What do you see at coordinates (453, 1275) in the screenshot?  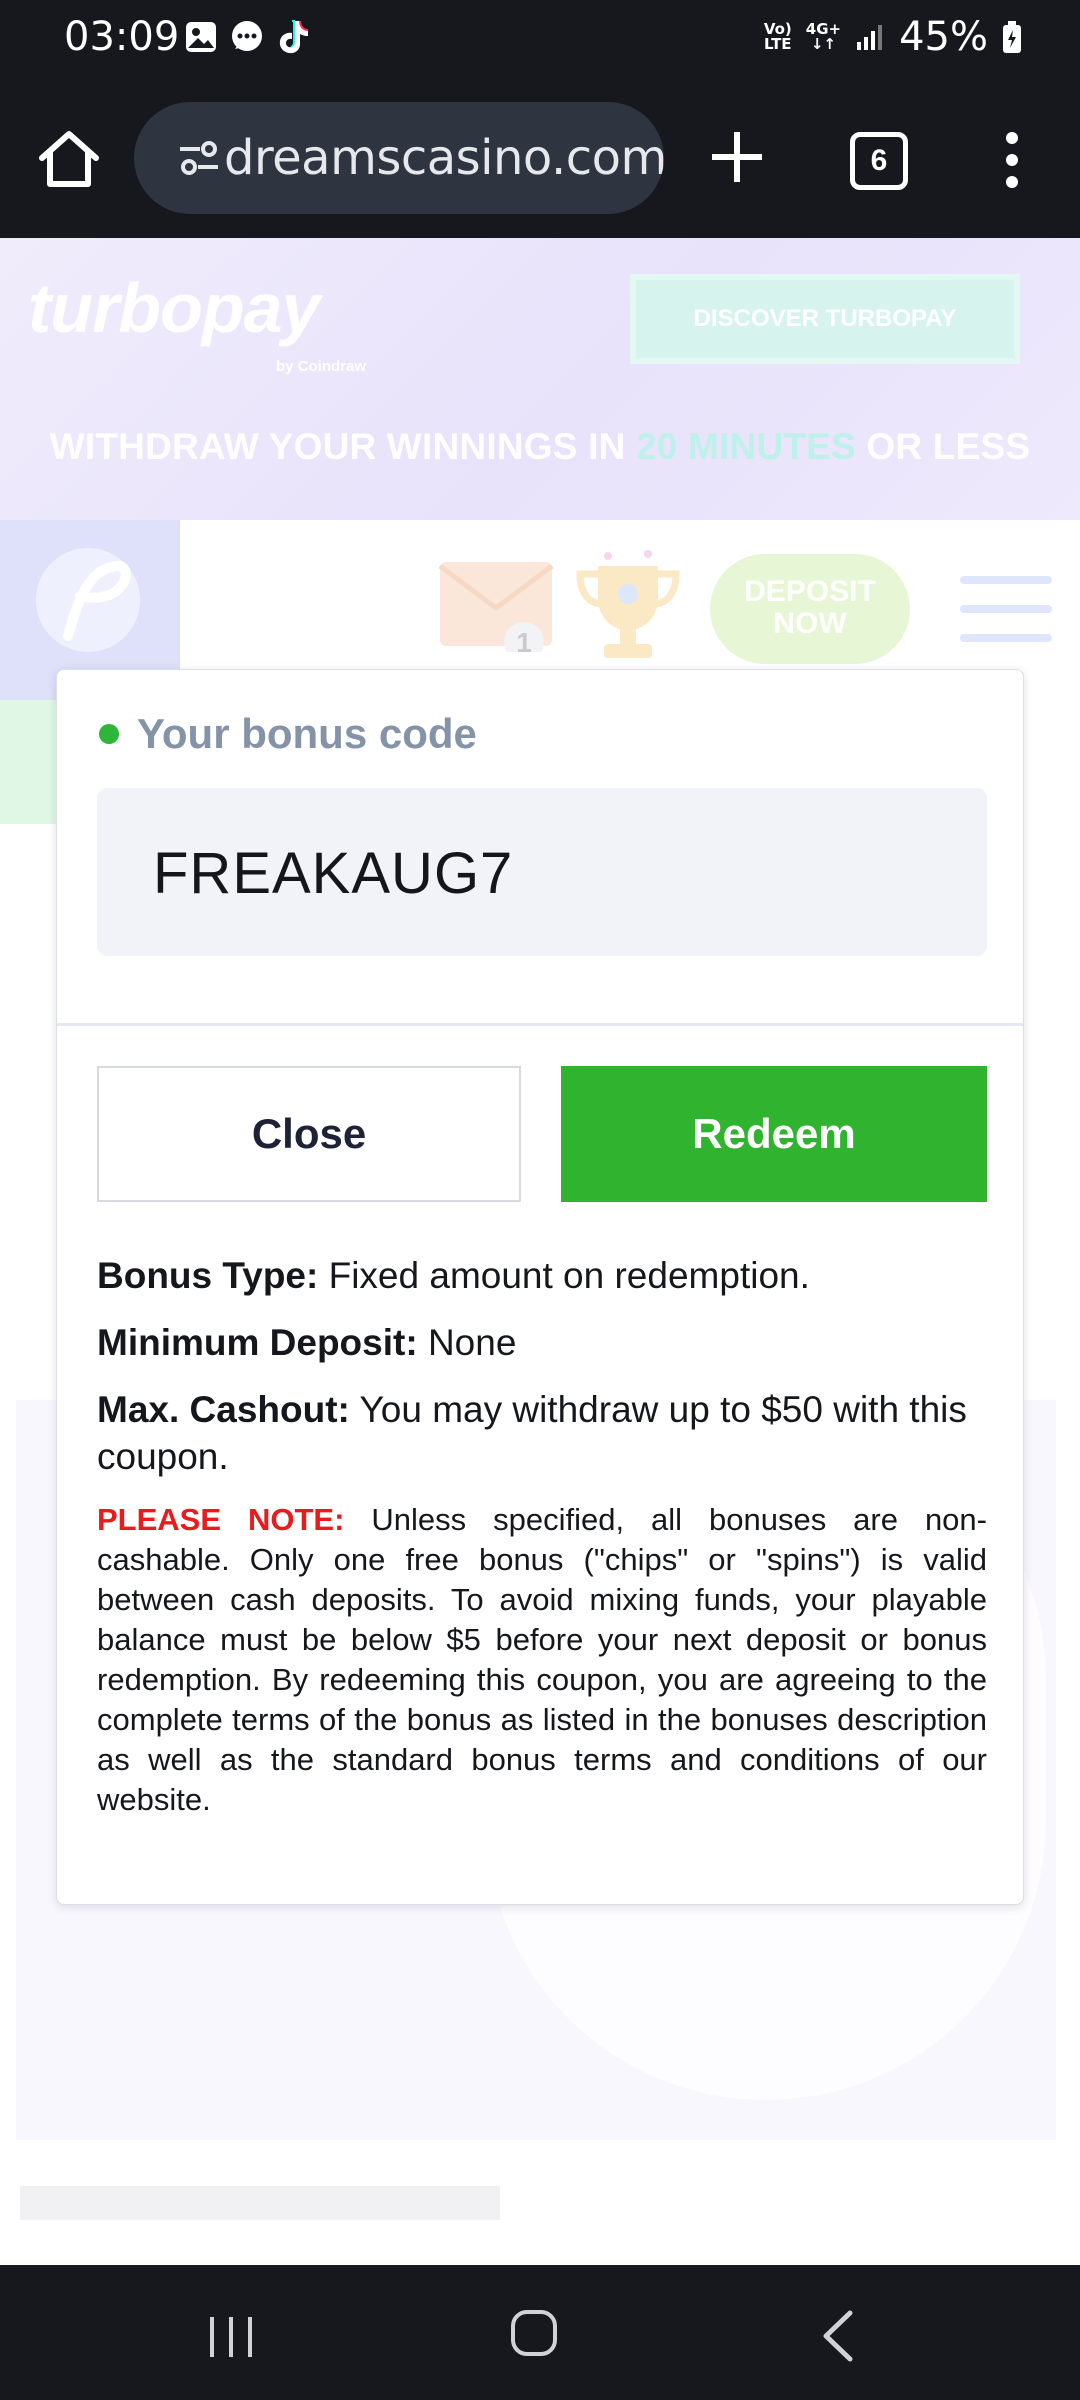 I see `bonus-type-row: Bonus Type: Fixed amount on redemption.` at bounding box center [453, 1275].